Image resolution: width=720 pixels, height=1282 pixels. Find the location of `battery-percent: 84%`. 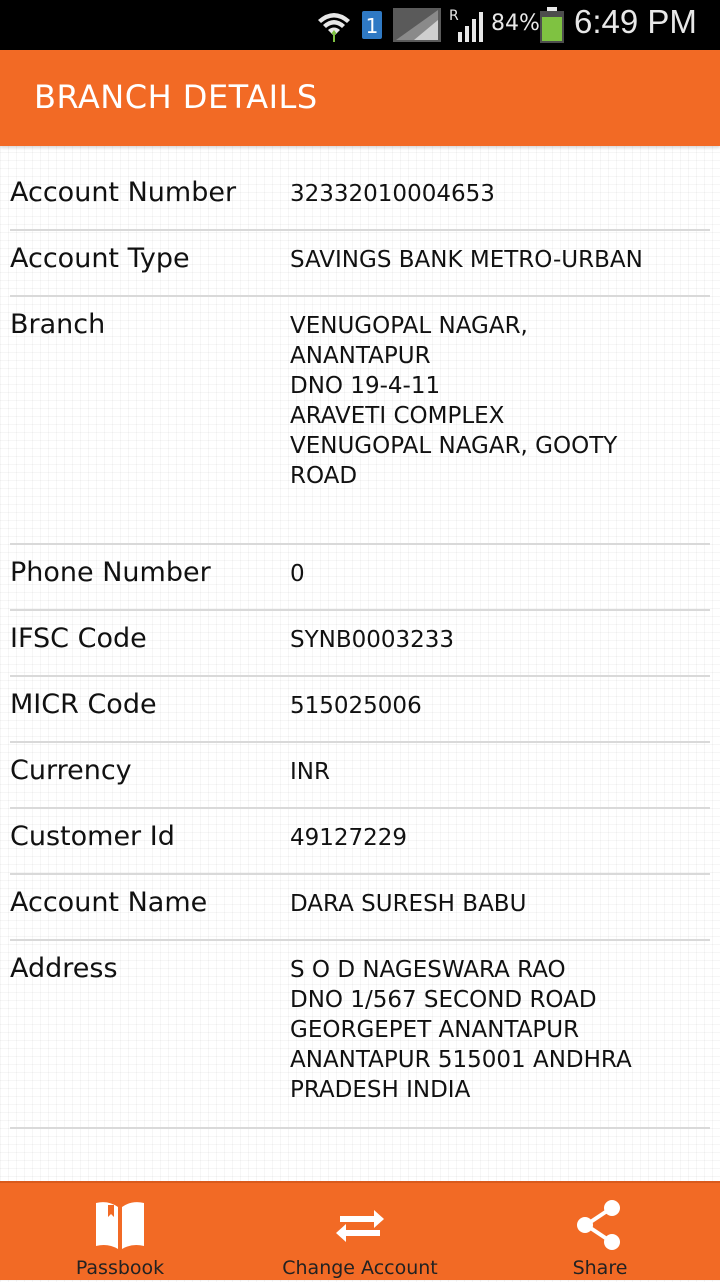

battery-percent: 84% is located at coordinates (515, 23).